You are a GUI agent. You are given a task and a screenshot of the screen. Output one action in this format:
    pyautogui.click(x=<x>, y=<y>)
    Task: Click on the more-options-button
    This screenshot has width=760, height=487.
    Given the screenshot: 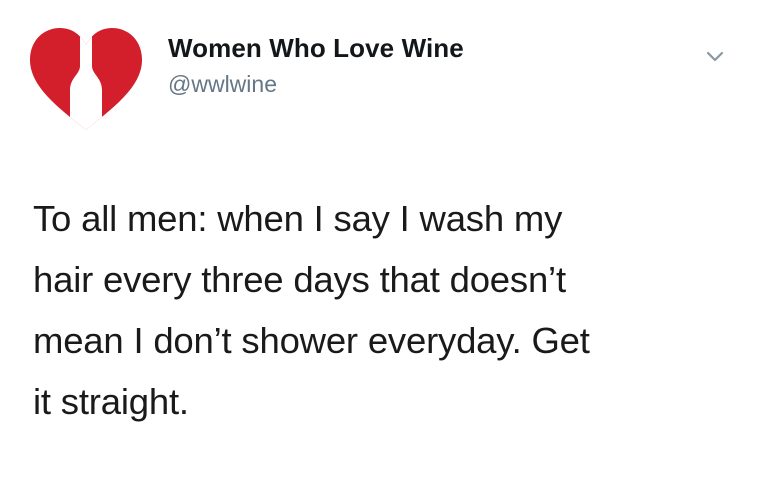 What is the action you would take?
    pyautogui.click(x=715, y=57)
    